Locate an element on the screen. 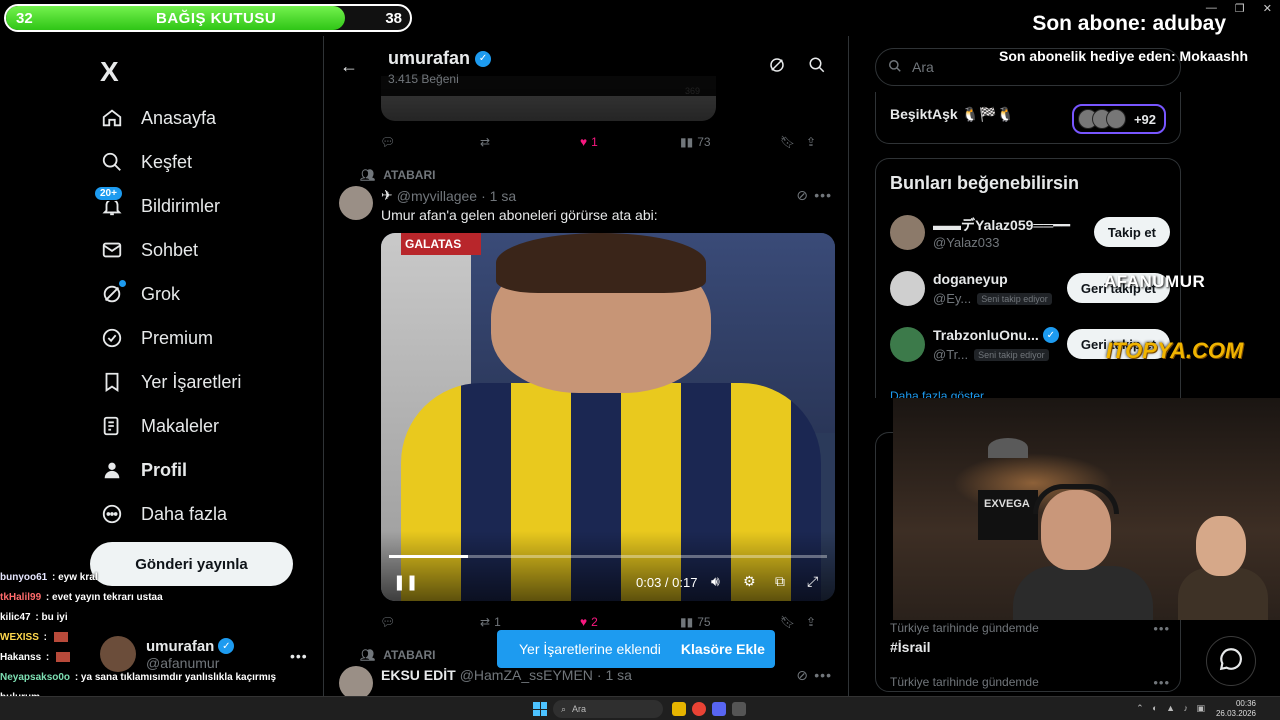 The image size is (1280, 720). tweet-author: EKSU EDİT is located at coordinates (418, 675).